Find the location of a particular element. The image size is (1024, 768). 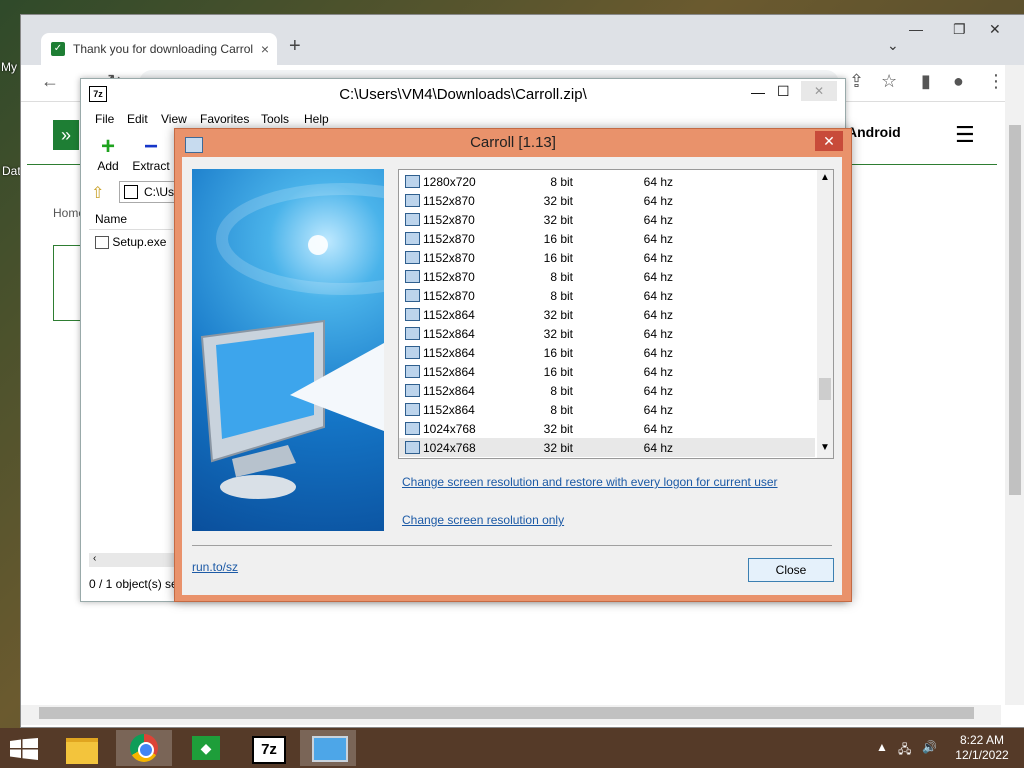

menu-edit: Edit is located at coordinates (137, 119).